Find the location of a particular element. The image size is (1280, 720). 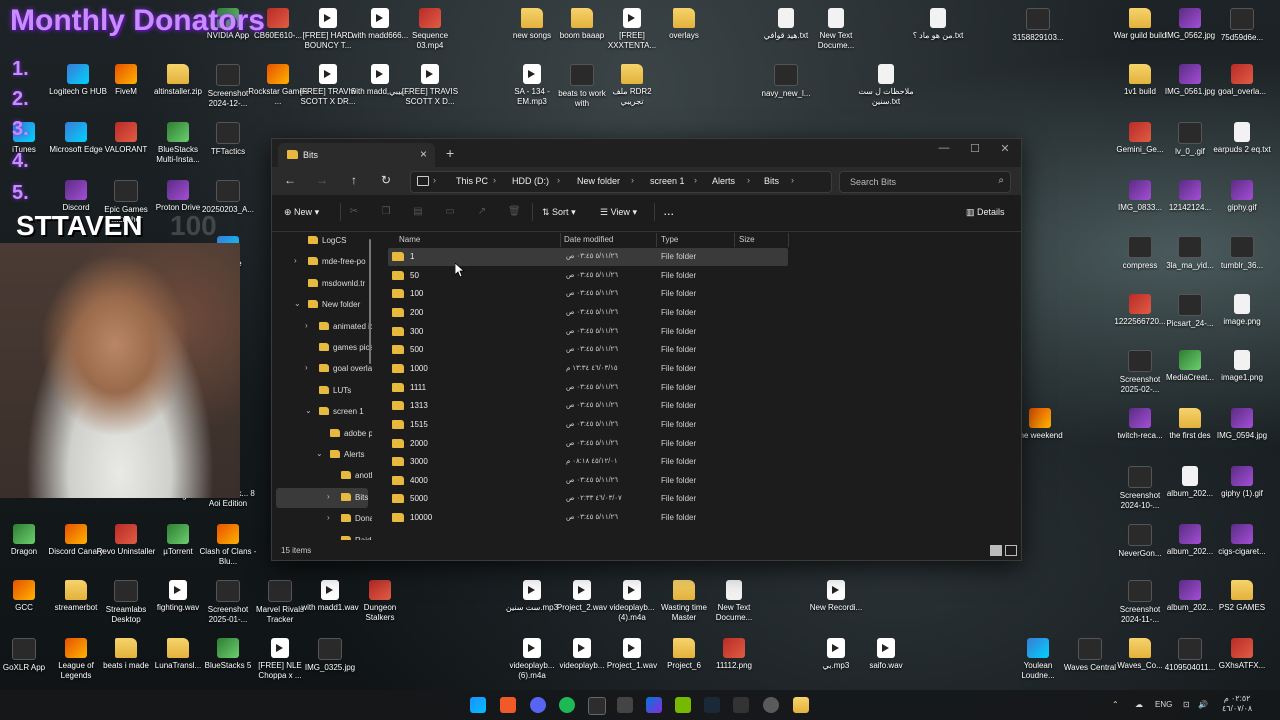

desktop-icon: BlueStacks 5 is located at coordinates (228, 654).